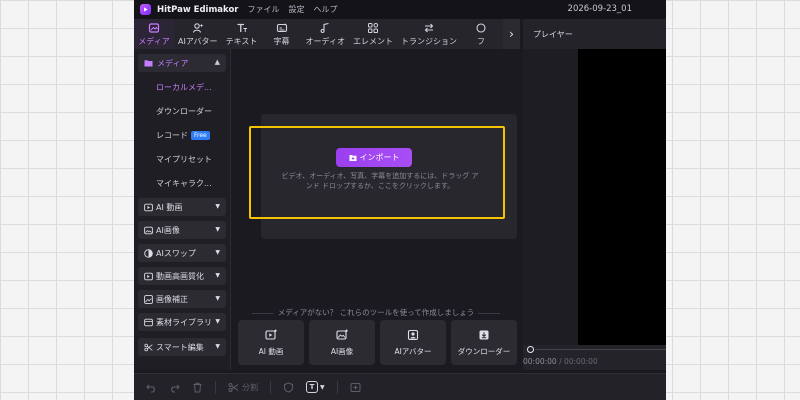 The width and height of the screenshot is (800, 400). Describe the element at coordinates (484, 342) in the screenshot. I see `tool-card-downloader: ダウンローダー` at that location.